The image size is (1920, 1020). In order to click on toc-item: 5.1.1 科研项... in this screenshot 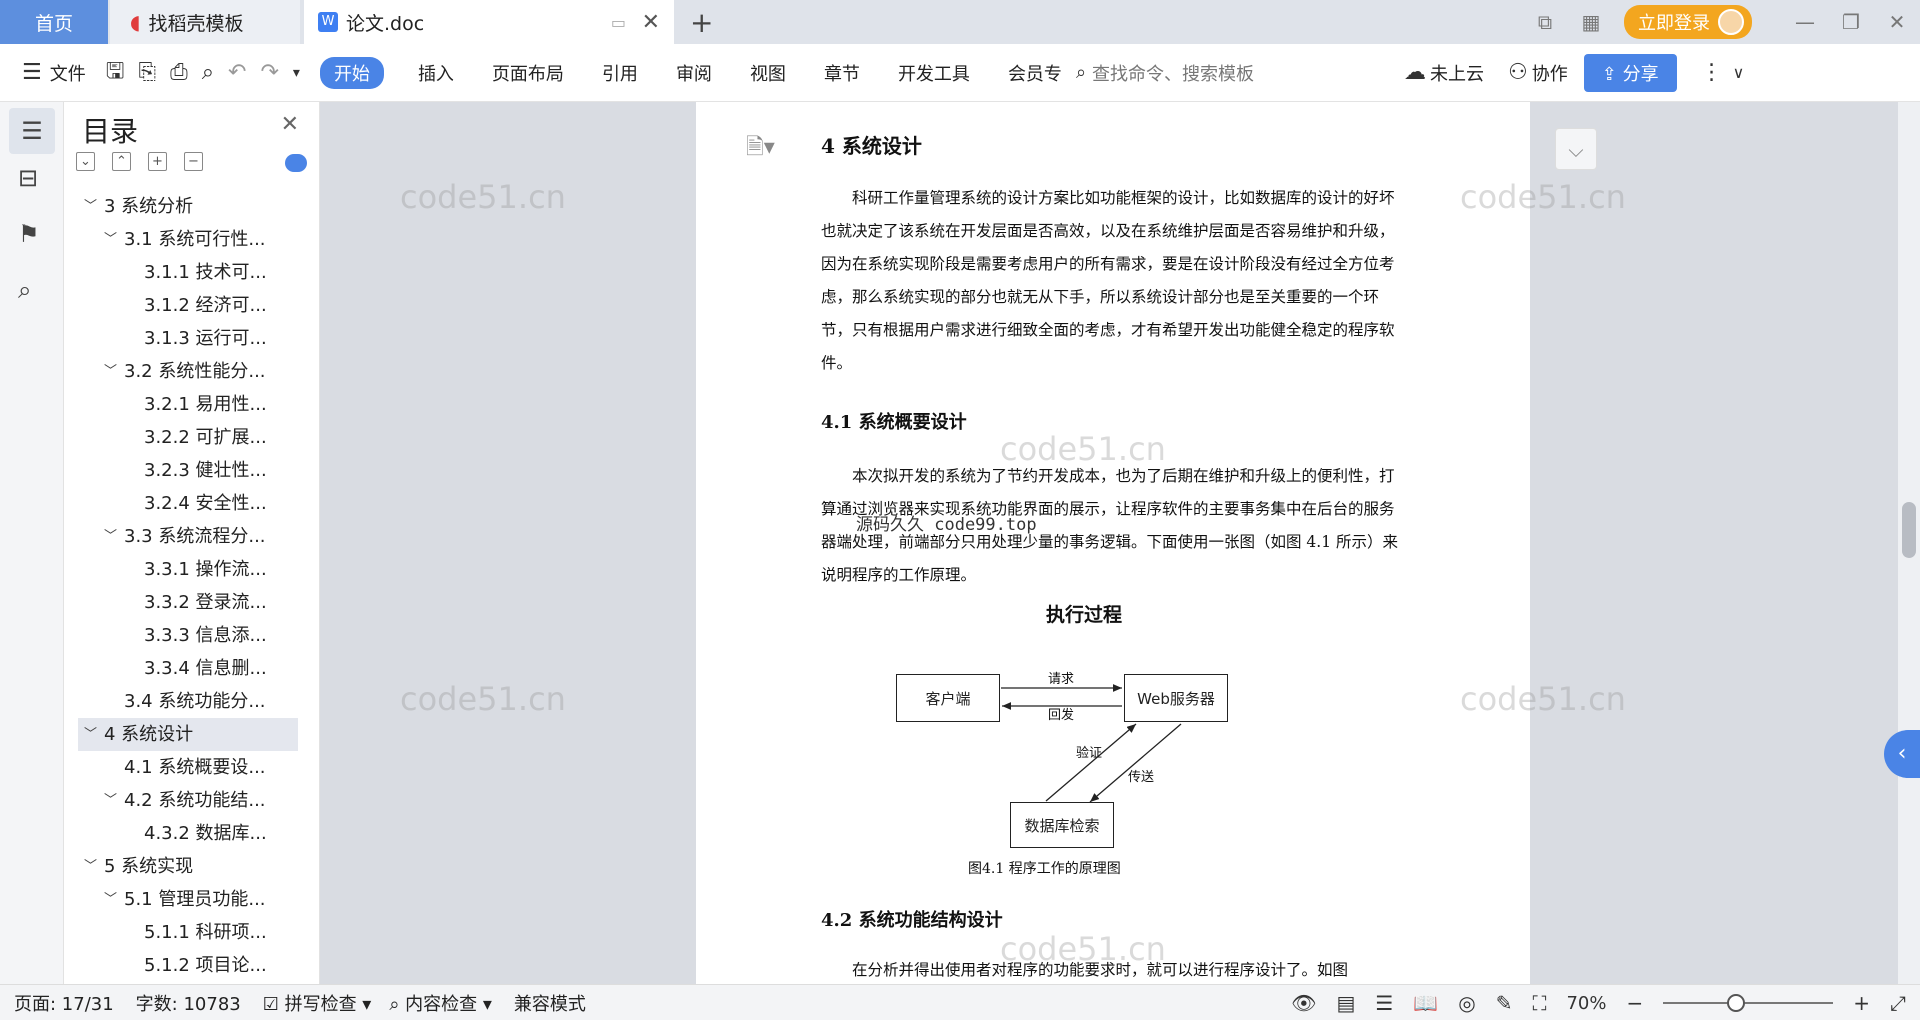, I will do `click(188, 932)`.